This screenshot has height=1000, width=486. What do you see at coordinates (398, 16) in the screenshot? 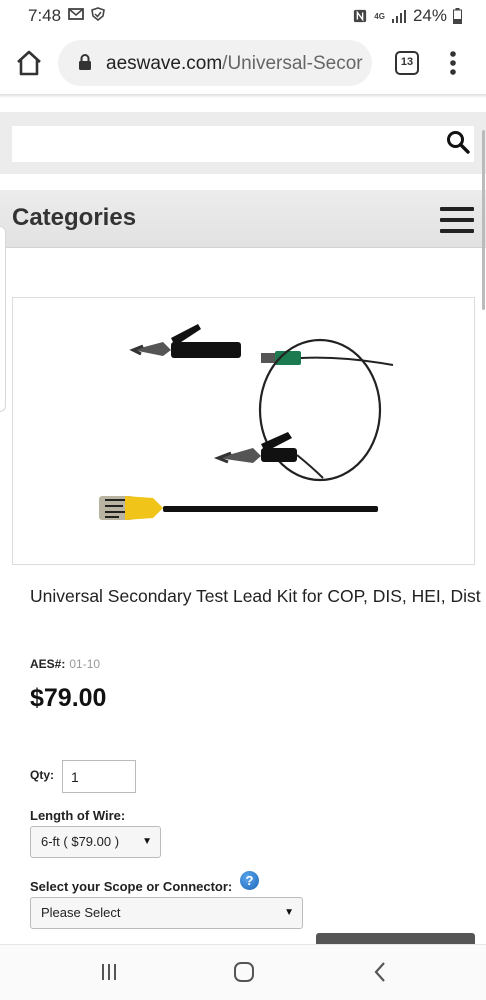
I see `signal-icon` at bounding box center [398, 16].